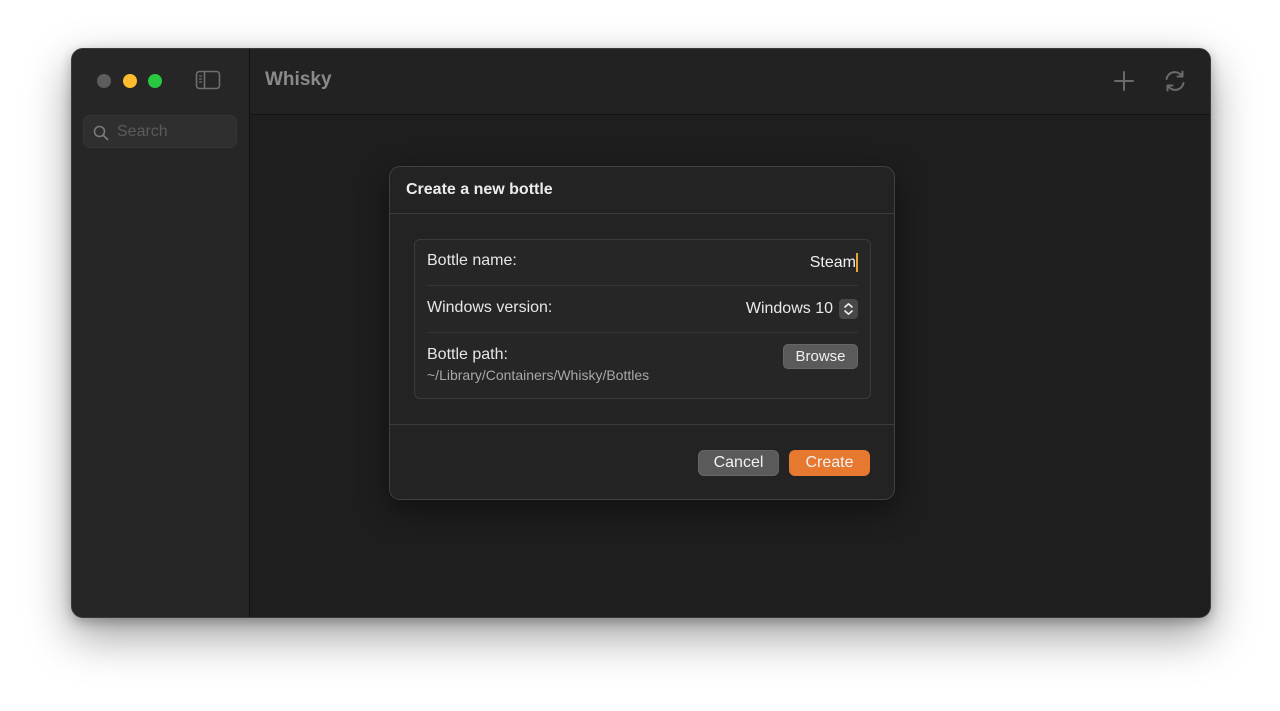 This screenshot has width=1280, height=711. What do you see at coordinates (642, 263) in the screenshot?
I see `bottle-name-row: Bottle name:` at bounding box center [642, 263].